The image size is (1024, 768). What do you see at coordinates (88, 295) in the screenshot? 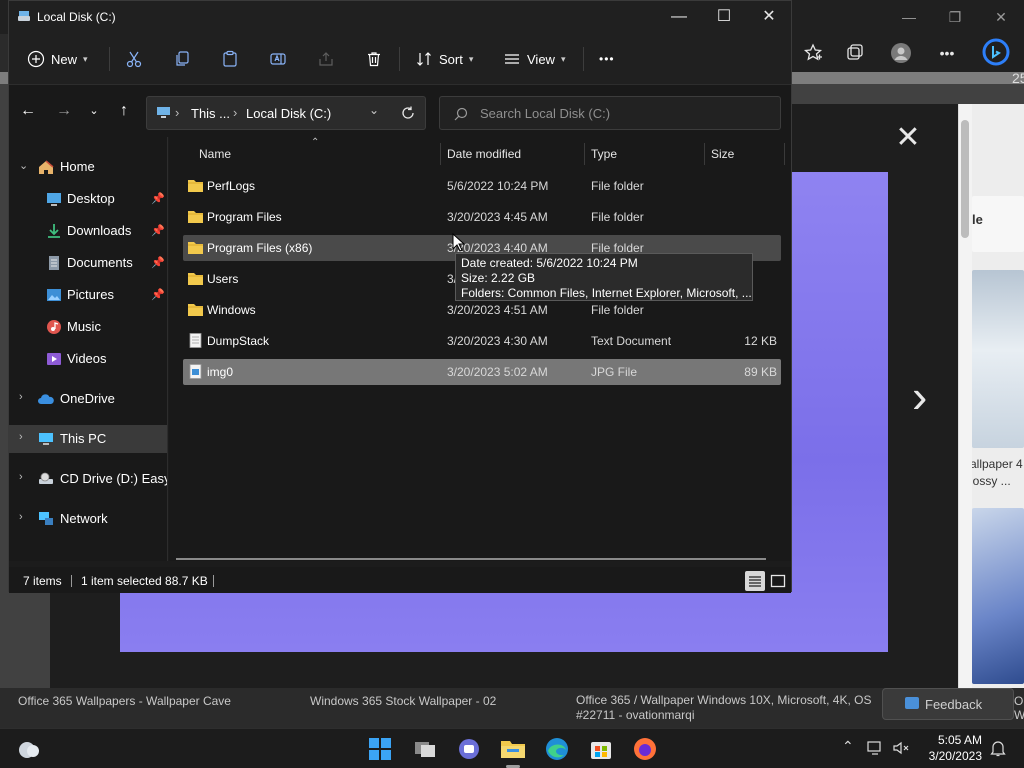
I see `nav-item-pictures: Pictures 📌` at bounding box center [88, 295].